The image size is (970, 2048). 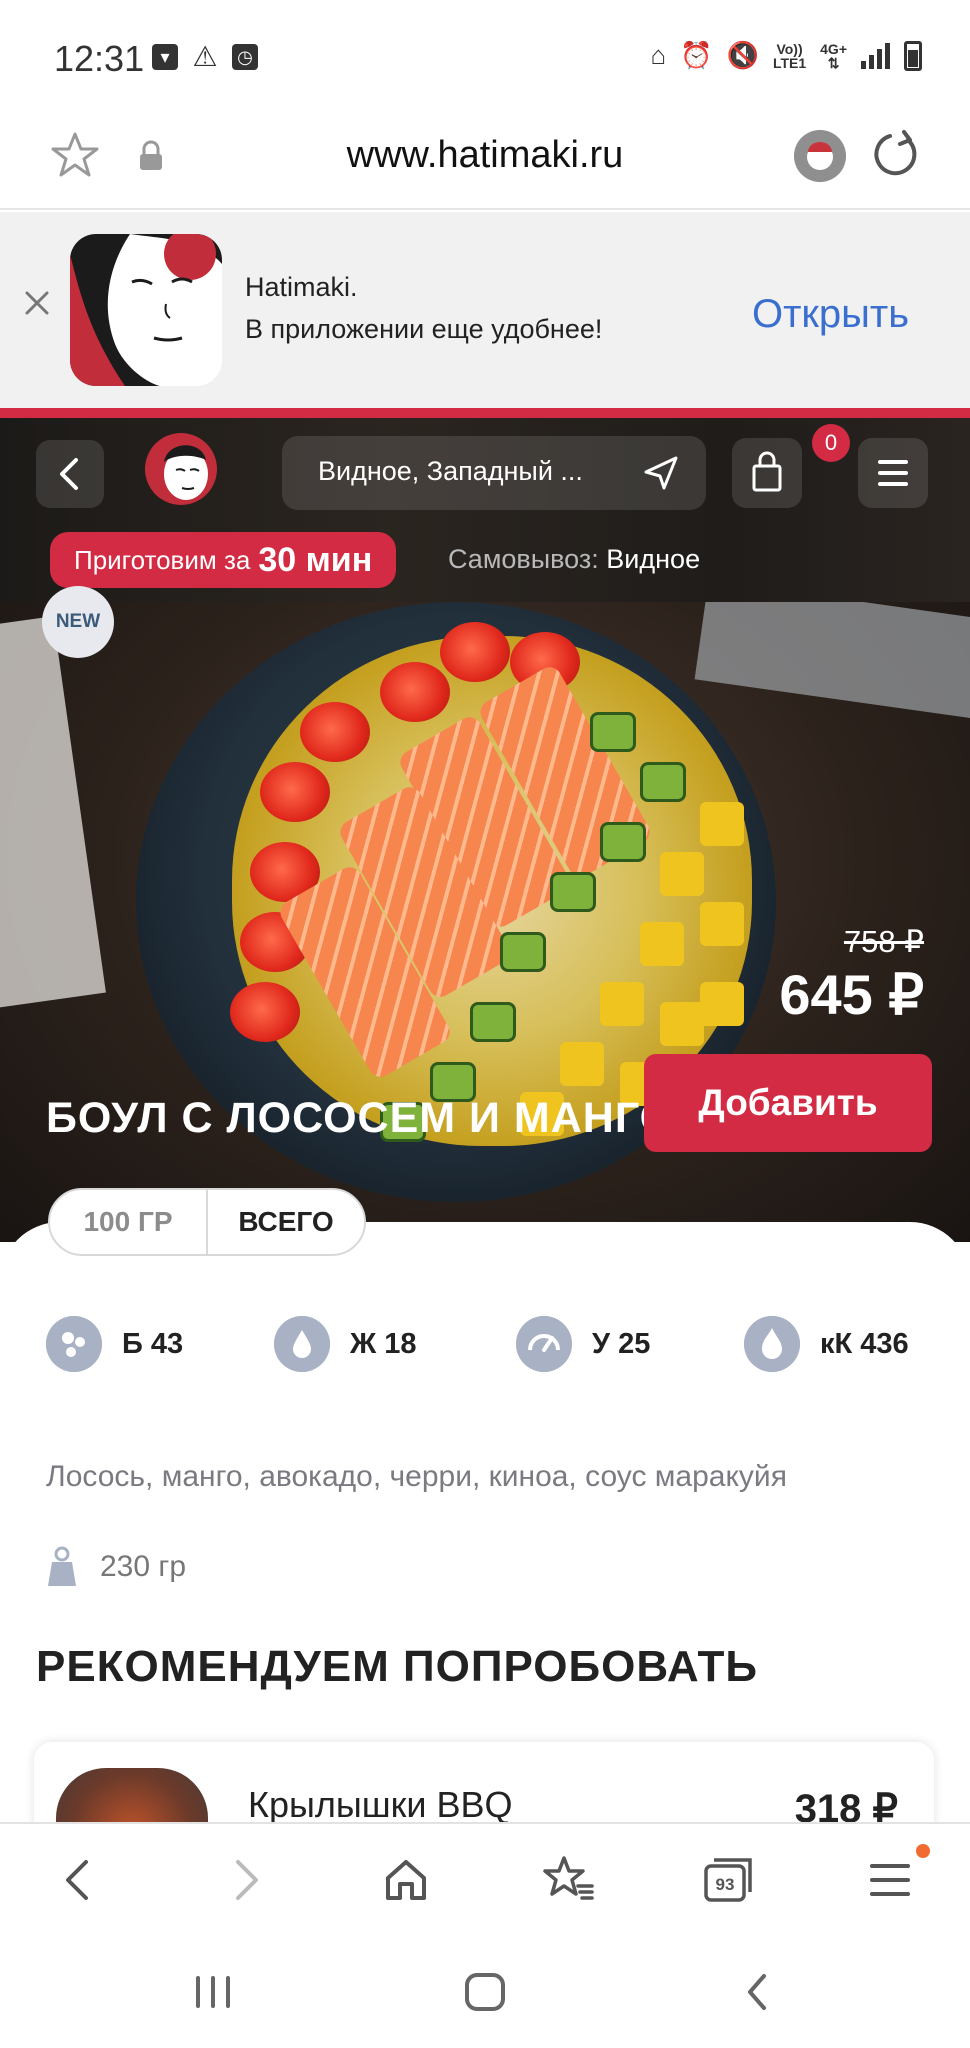 I want to click on product-title: БОУЛ С ЛОСОСЕМ И МАНГО, so click(x=360, y=1118).